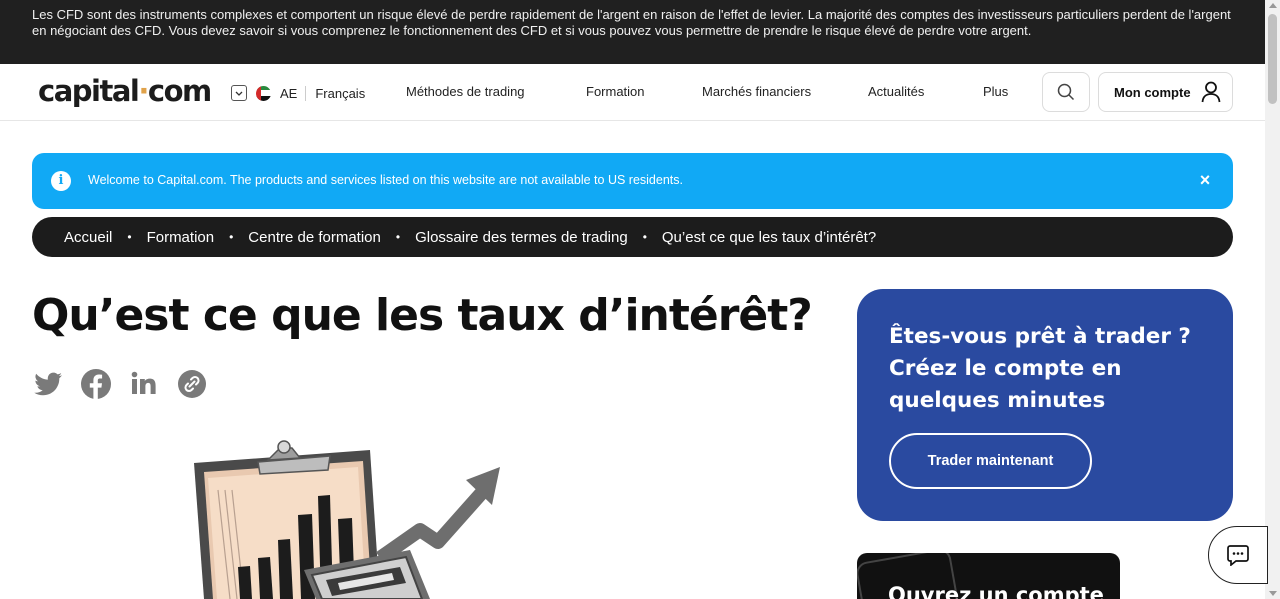  I want to click on linkedin-icon, so click(144, 384).